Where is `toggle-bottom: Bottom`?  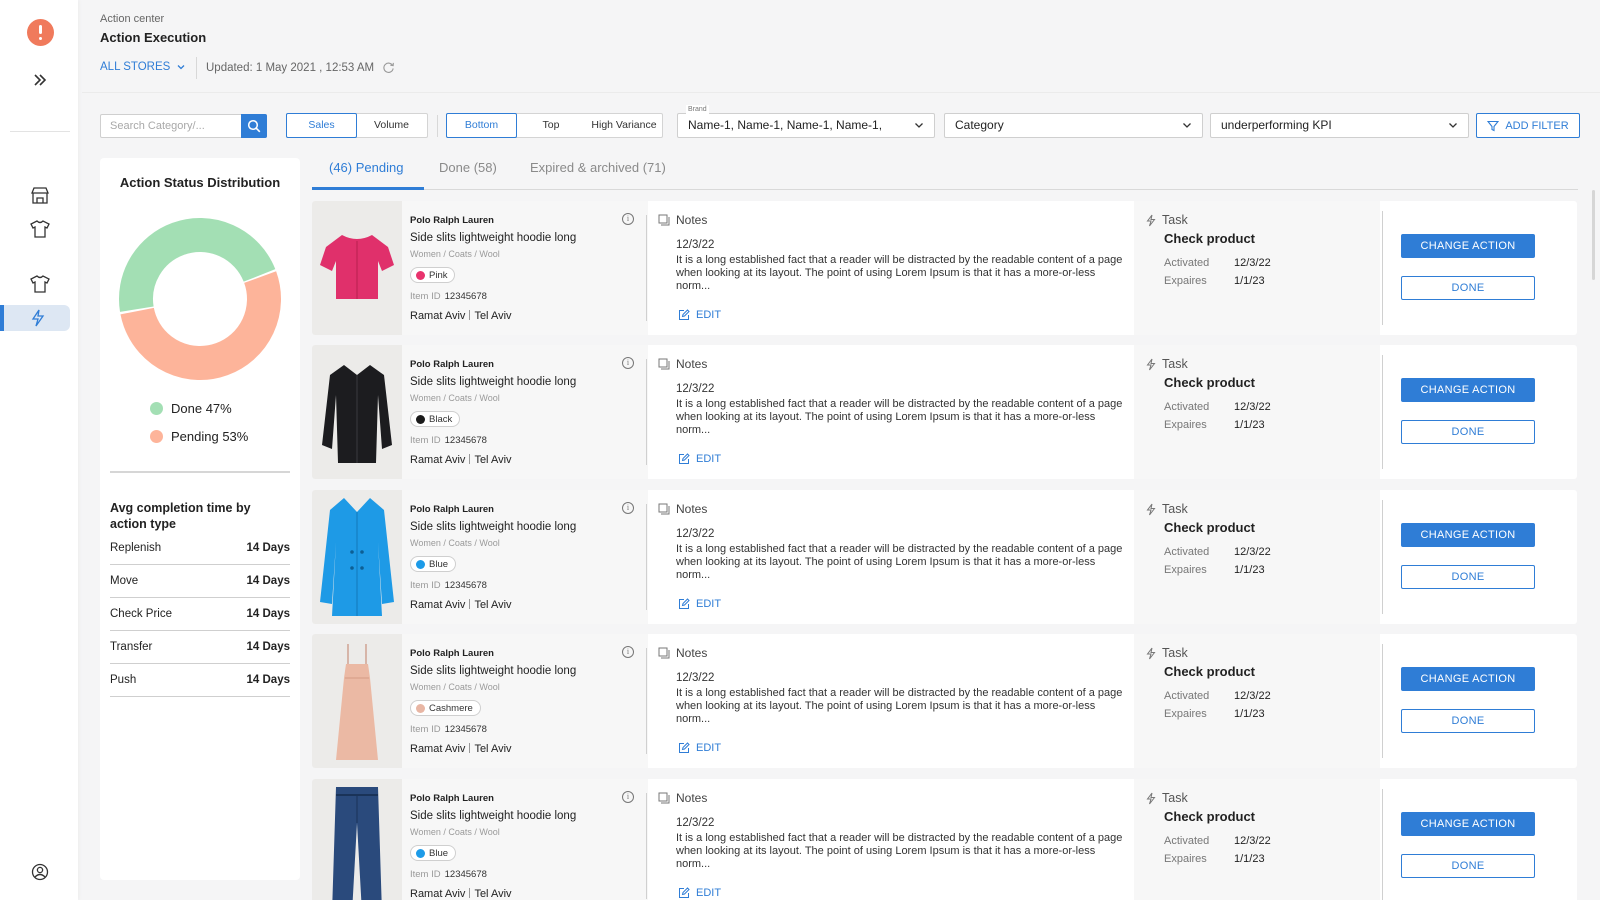 toggle-bottom: Bottom is located at coordinates (481, 125).